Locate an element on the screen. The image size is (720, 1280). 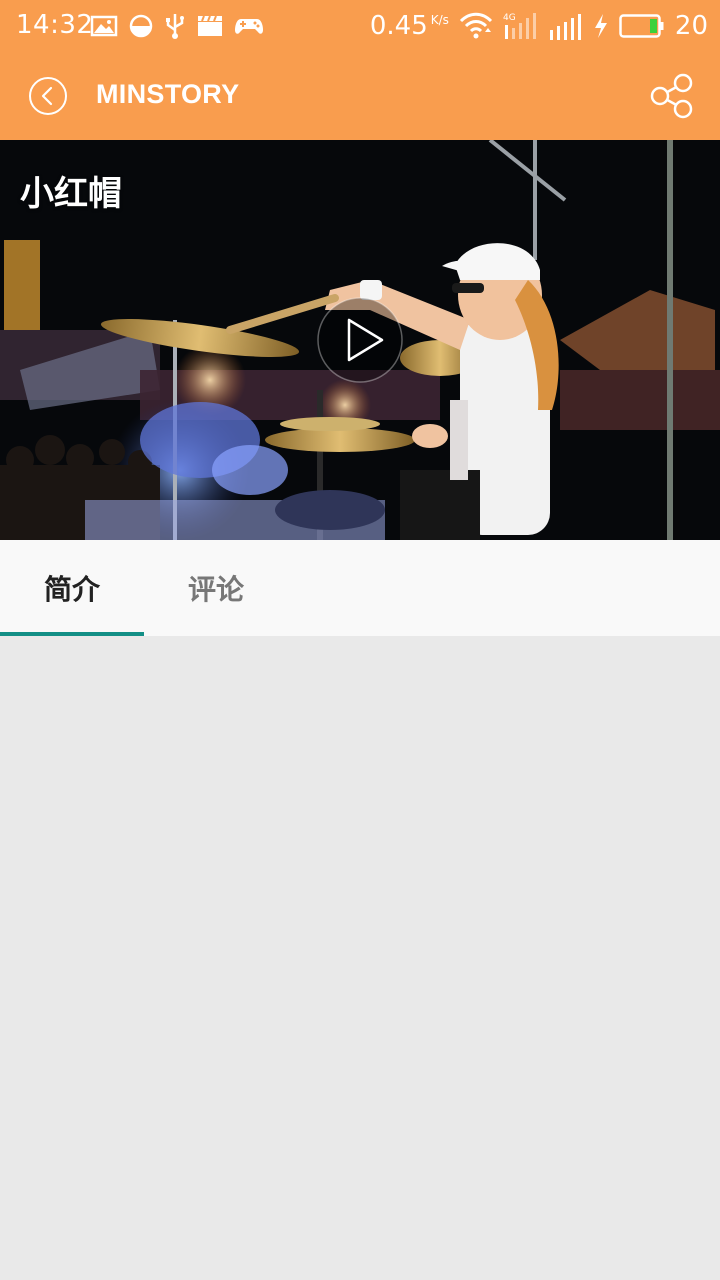
image-icon is located at coordinates (104, 26).